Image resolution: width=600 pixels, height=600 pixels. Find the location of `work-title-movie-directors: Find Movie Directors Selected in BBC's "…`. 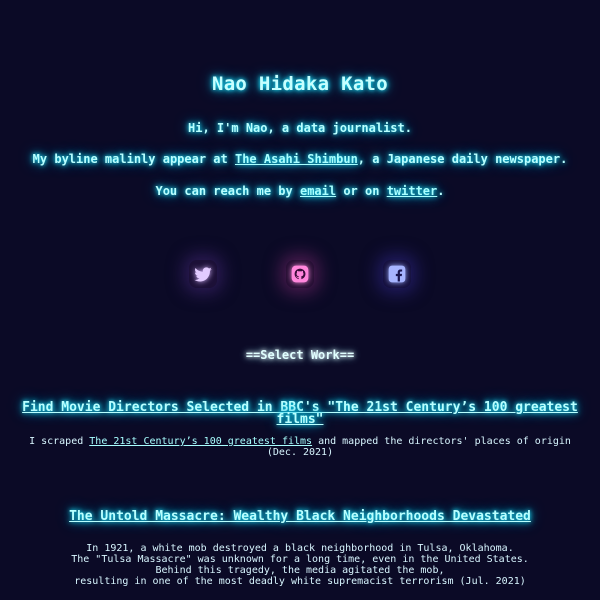

work-title-movie-directors: Find Movie Directors Selected in BBC's "… is located at coordinates (300, 413).